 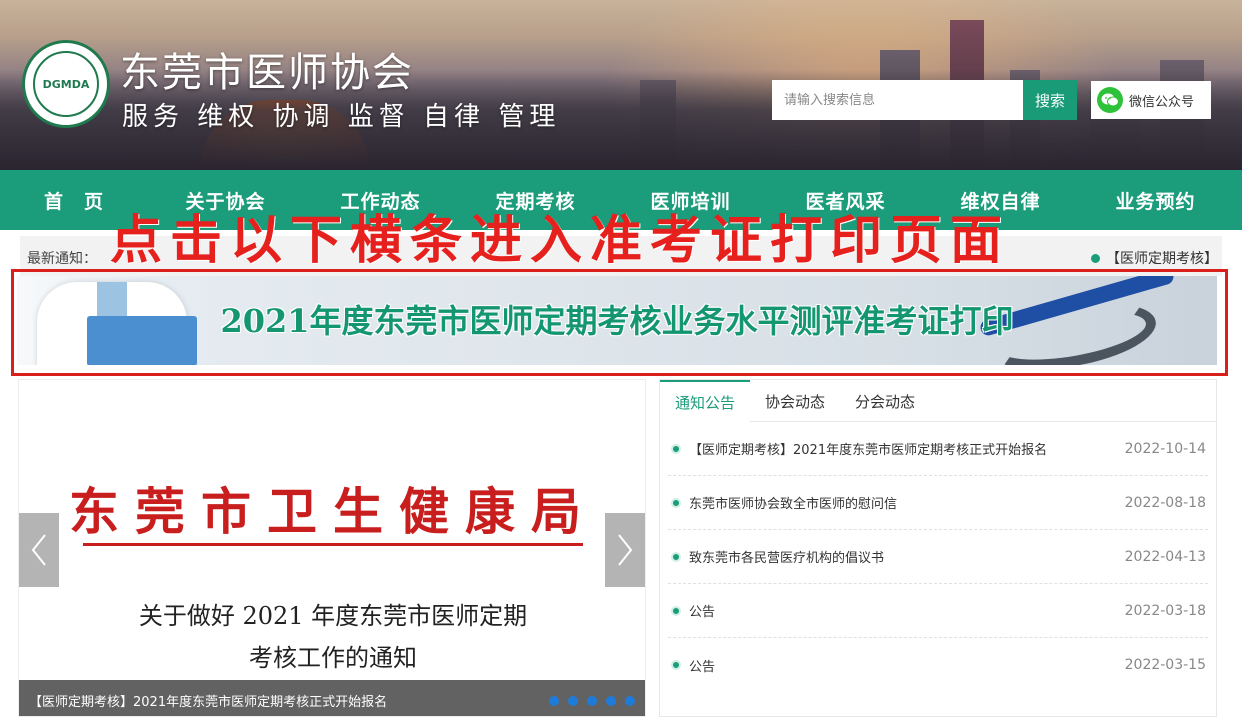 I want to click on tab-announcements: 通知公告, so click(x=705, y=401).